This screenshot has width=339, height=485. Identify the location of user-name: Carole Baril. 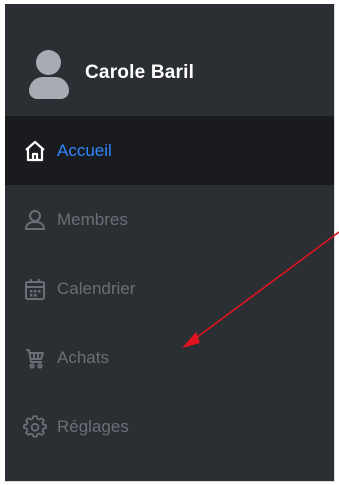
(140, 72).